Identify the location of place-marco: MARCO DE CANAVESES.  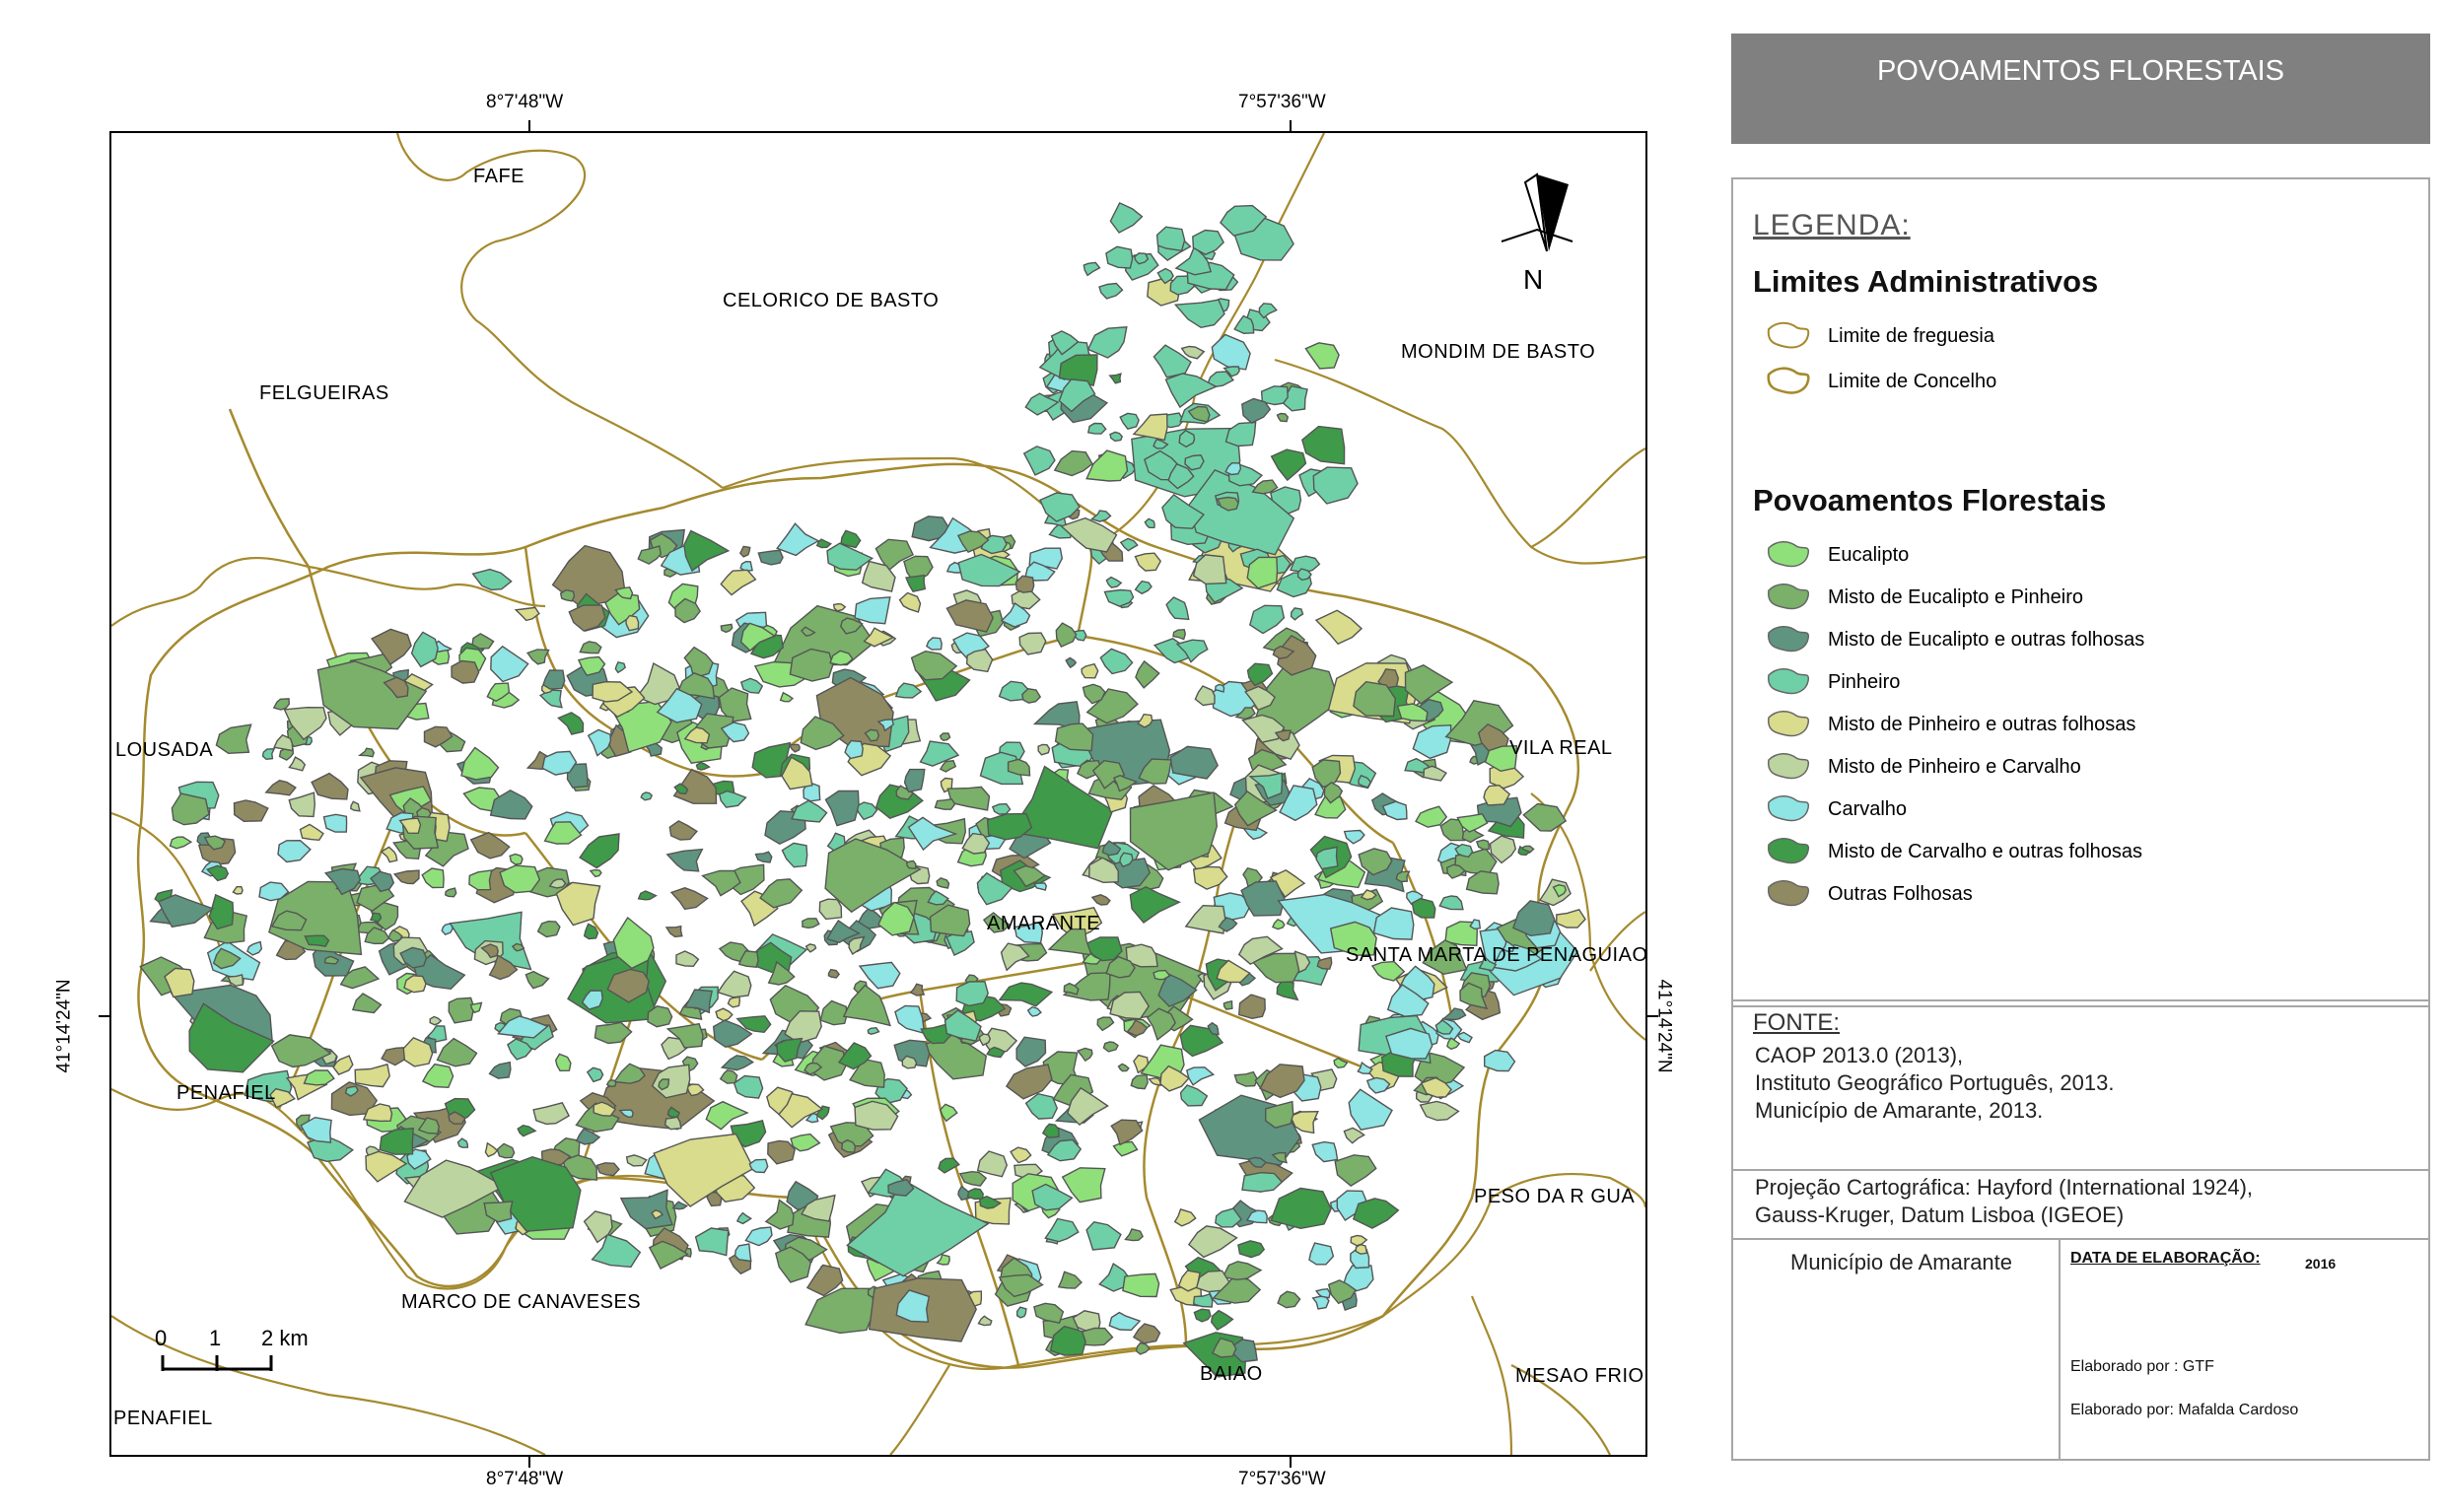
(521, 1302).